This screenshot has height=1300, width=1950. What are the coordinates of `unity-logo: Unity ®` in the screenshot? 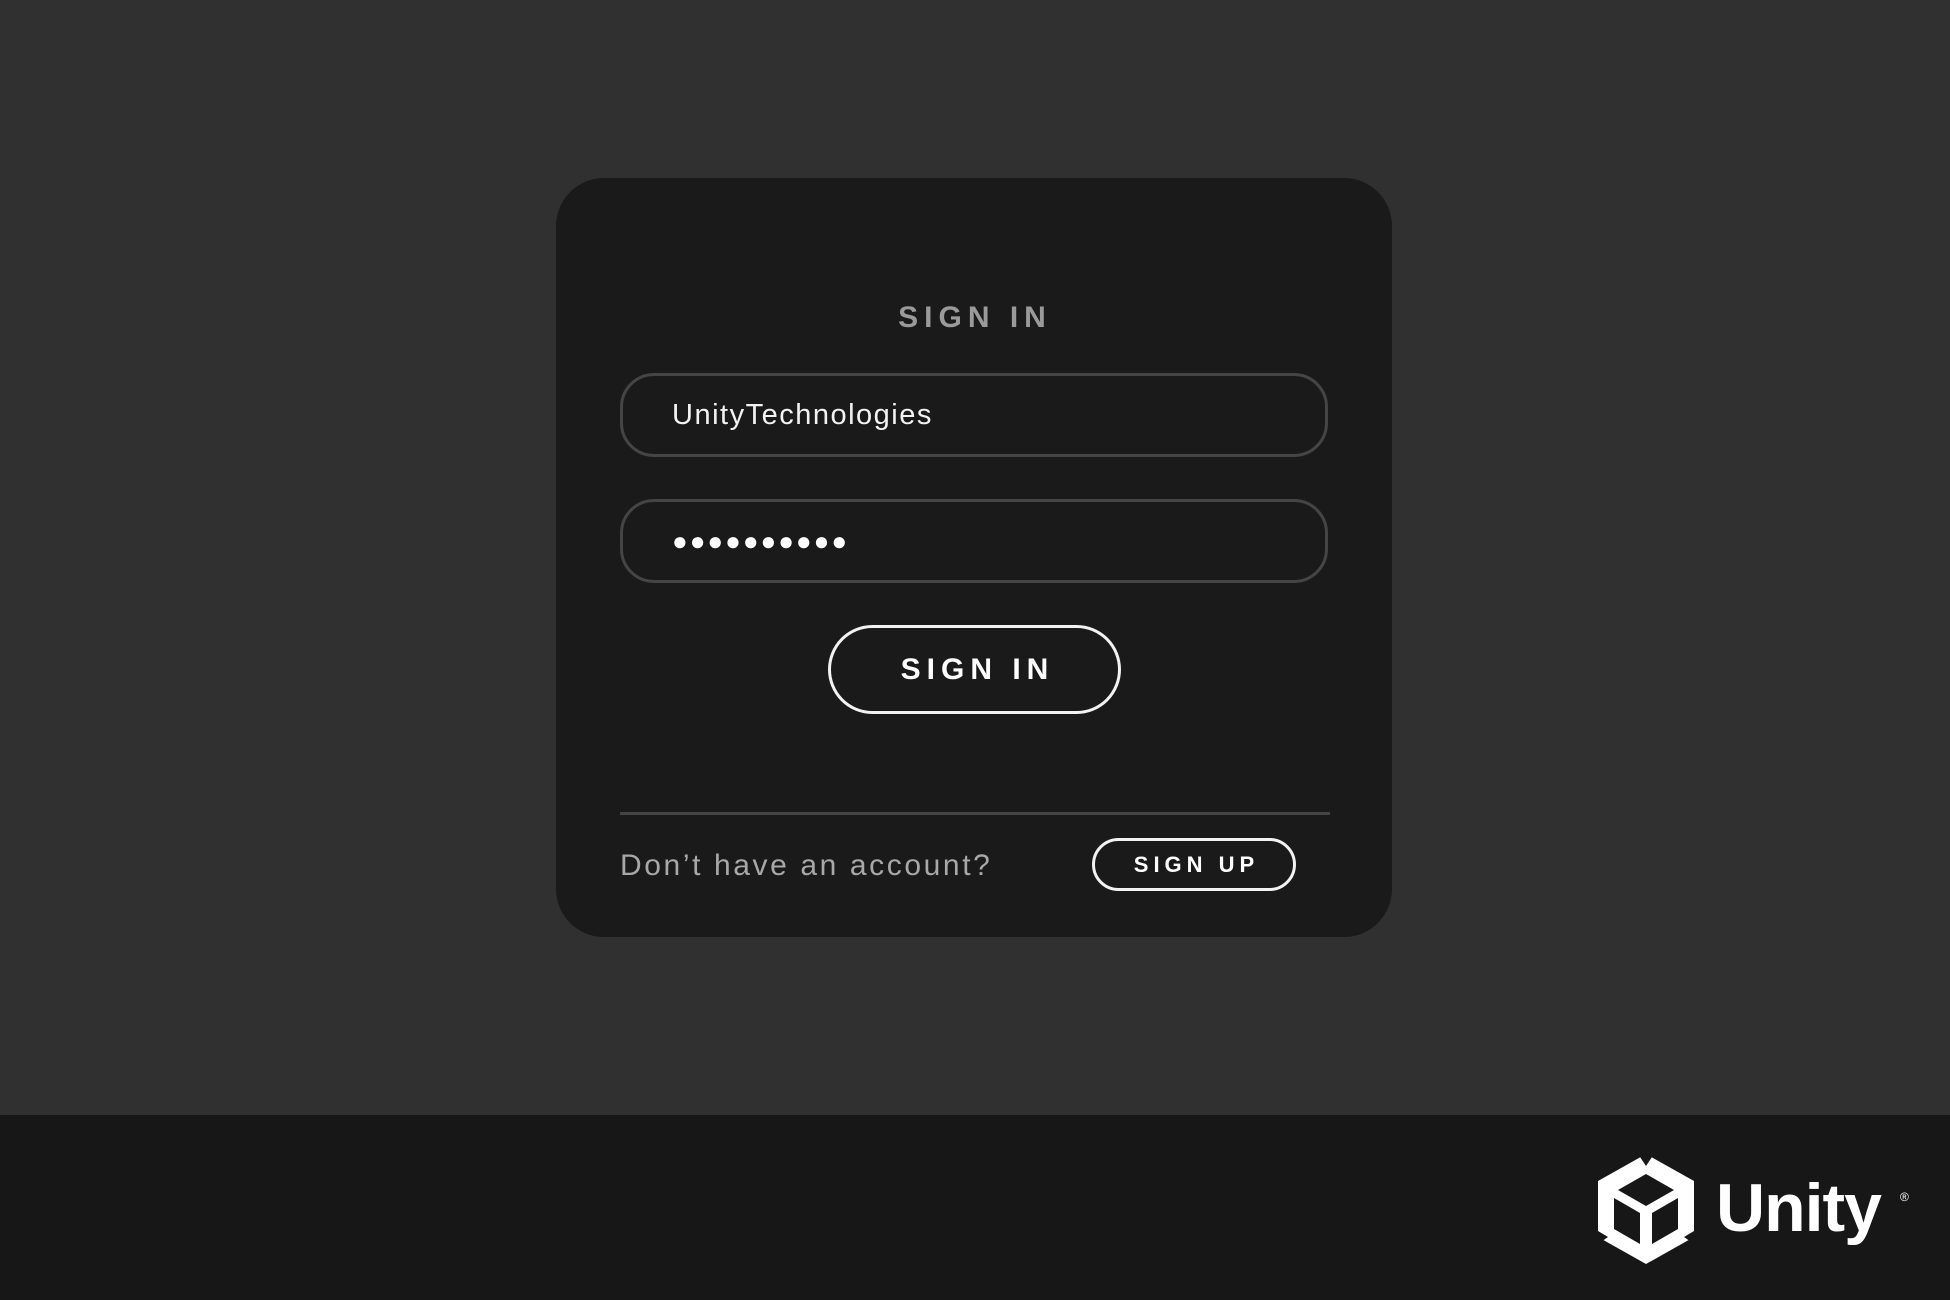 It's located at (1756, 1209).